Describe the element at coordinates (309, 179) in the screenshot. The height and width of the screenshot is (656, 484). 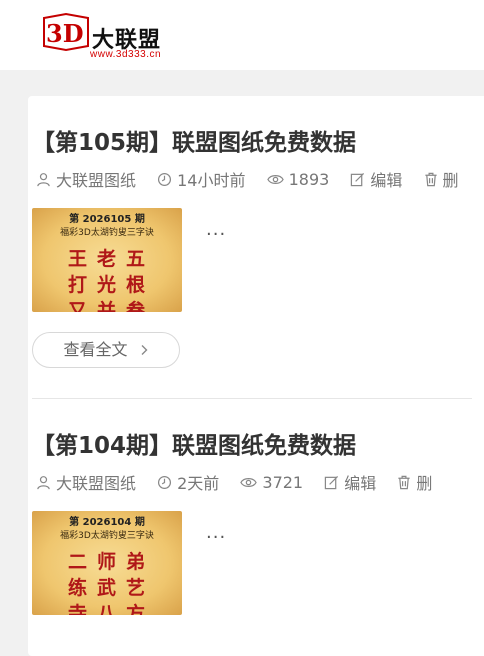
I see `post-views-count: 1893` at that location.